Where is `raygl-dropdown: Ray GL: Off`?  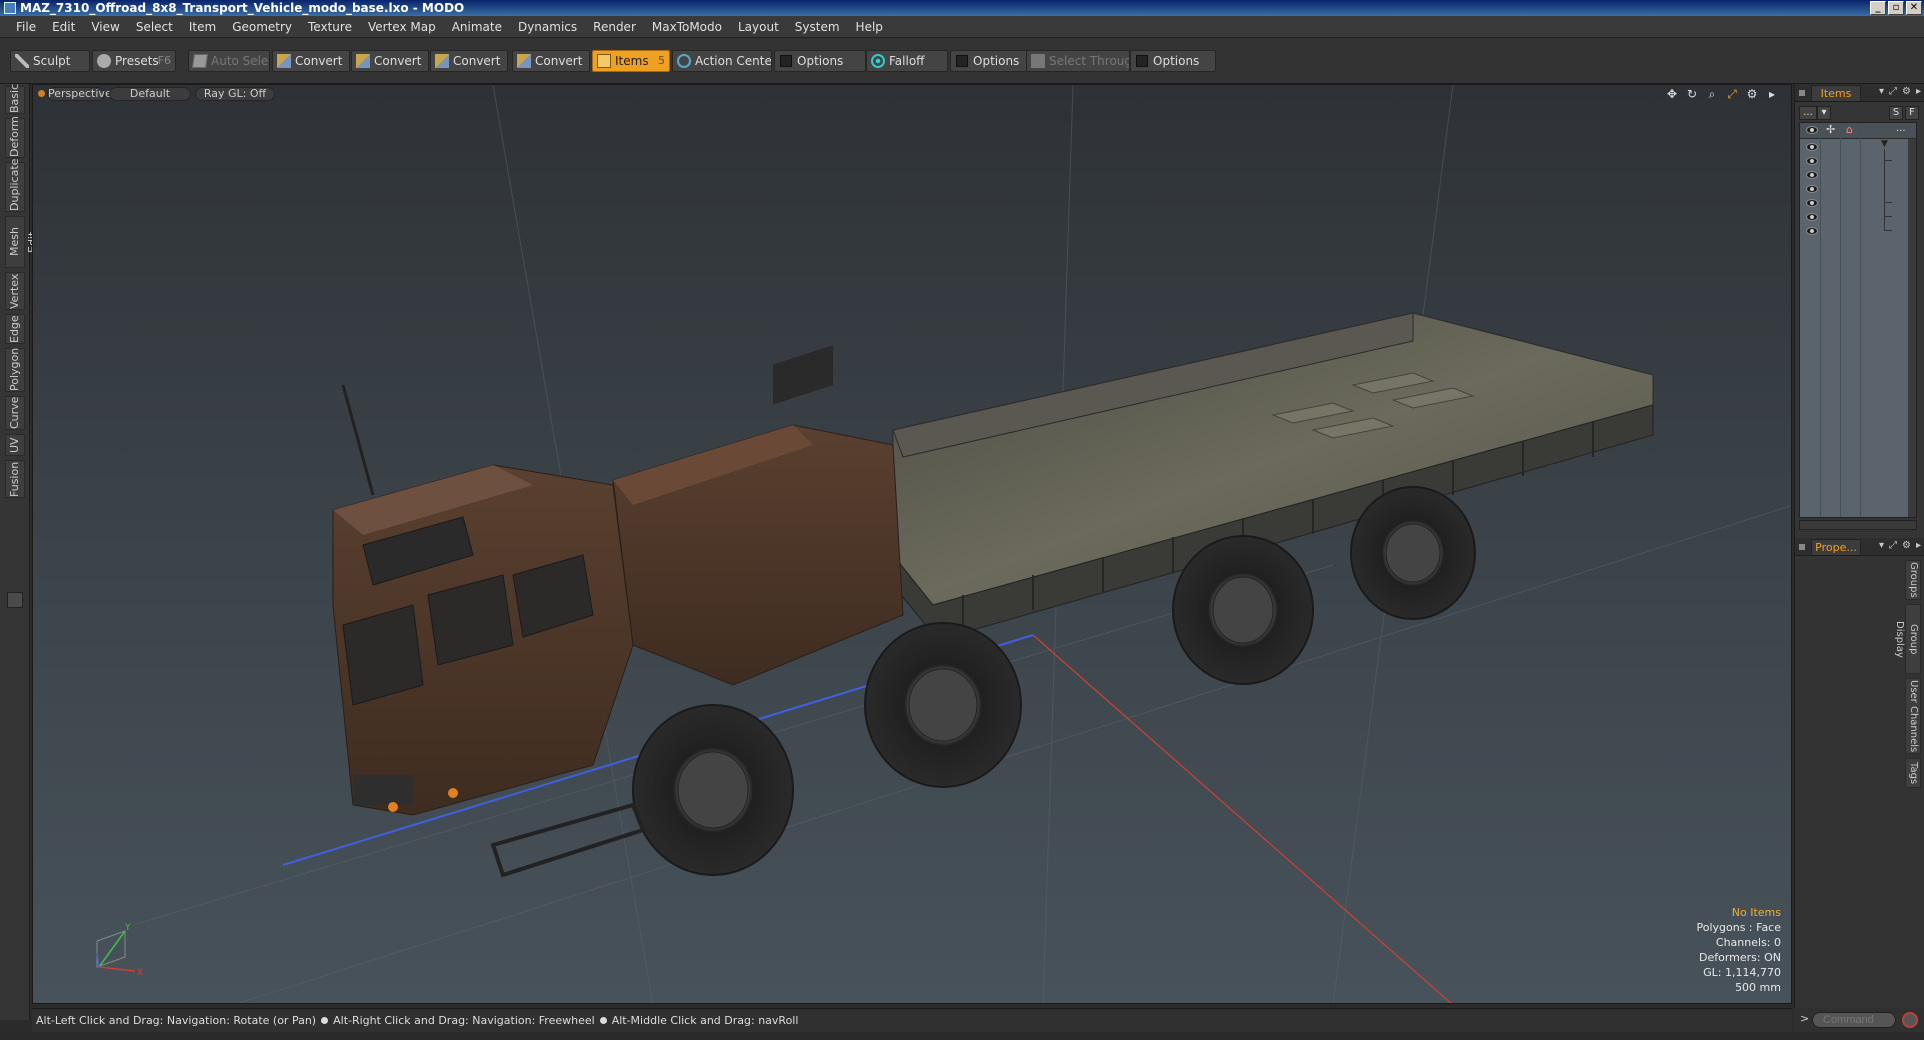
raygl-dropdown: Ray GL: Off is located at coordinates (235, 94).